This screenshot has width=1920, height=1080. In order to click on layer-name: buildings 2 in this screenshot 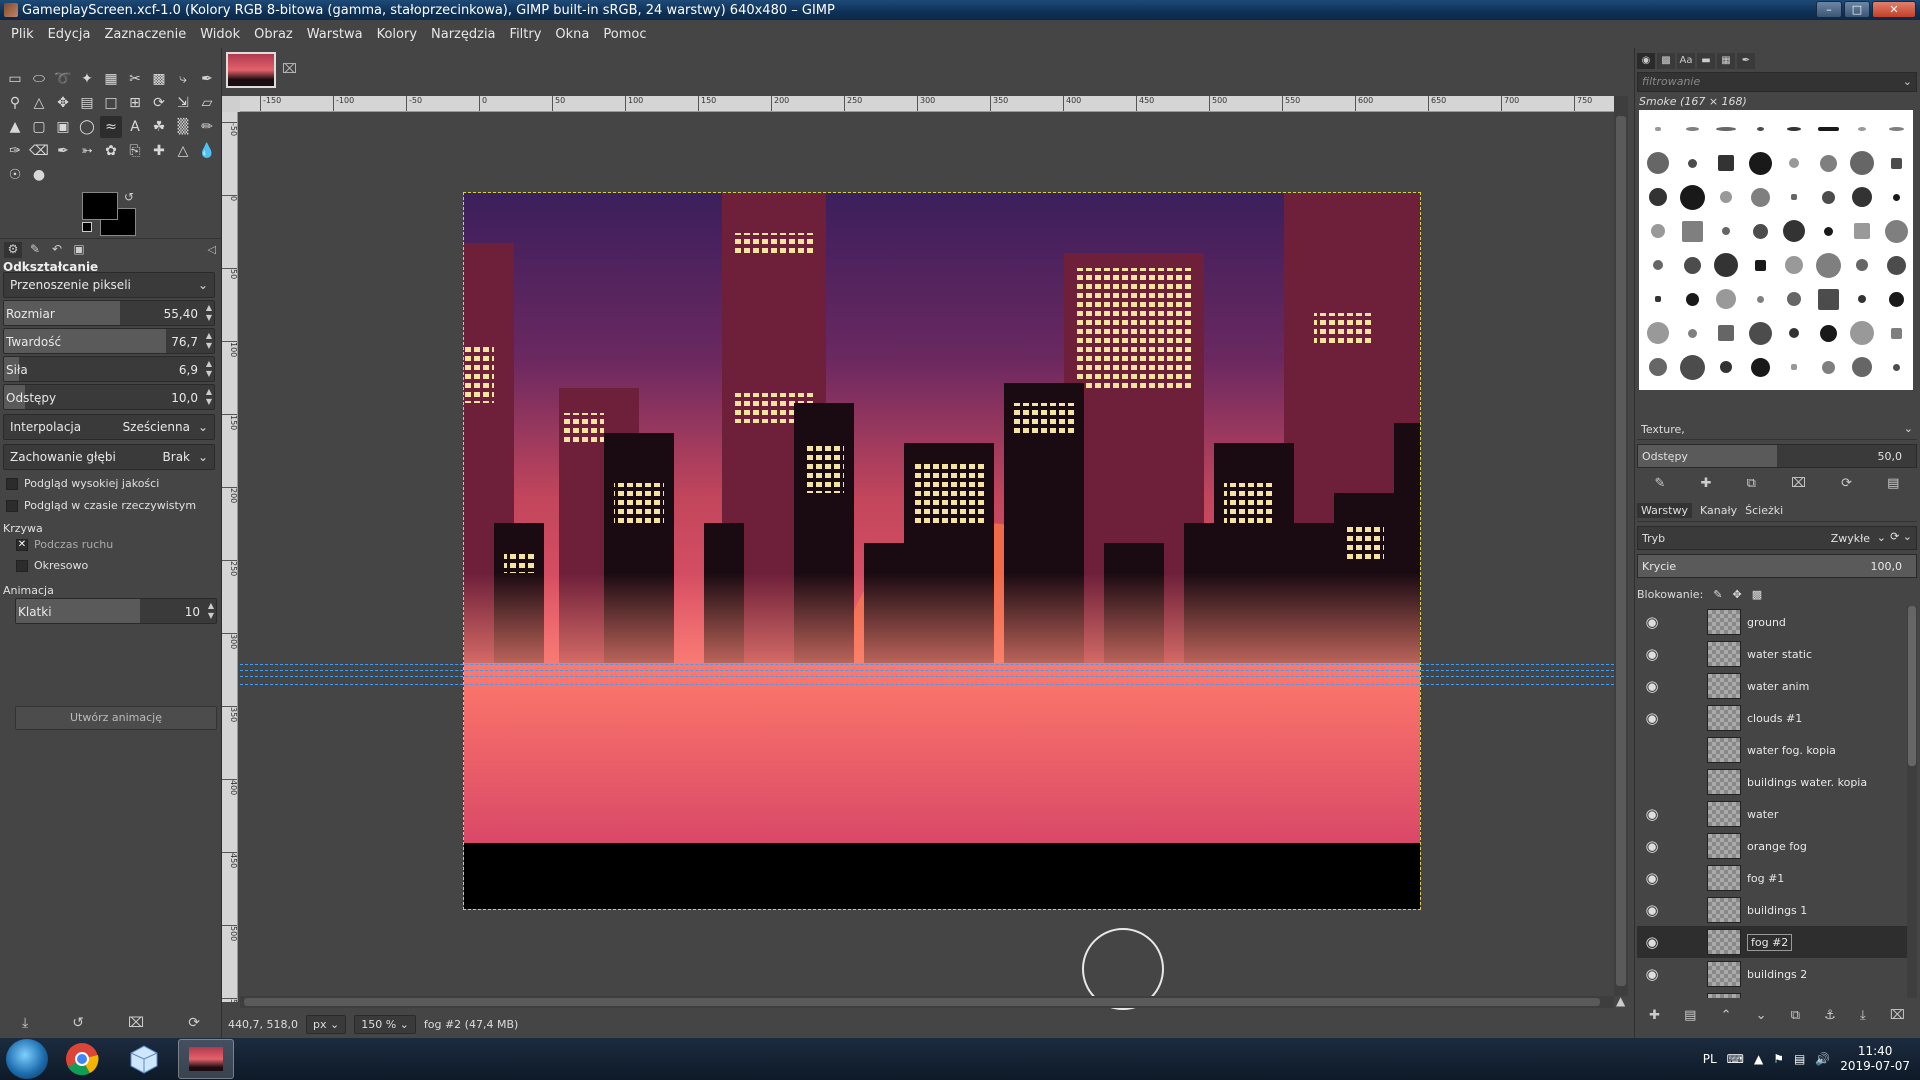, I will do `click(1777, 974)`.